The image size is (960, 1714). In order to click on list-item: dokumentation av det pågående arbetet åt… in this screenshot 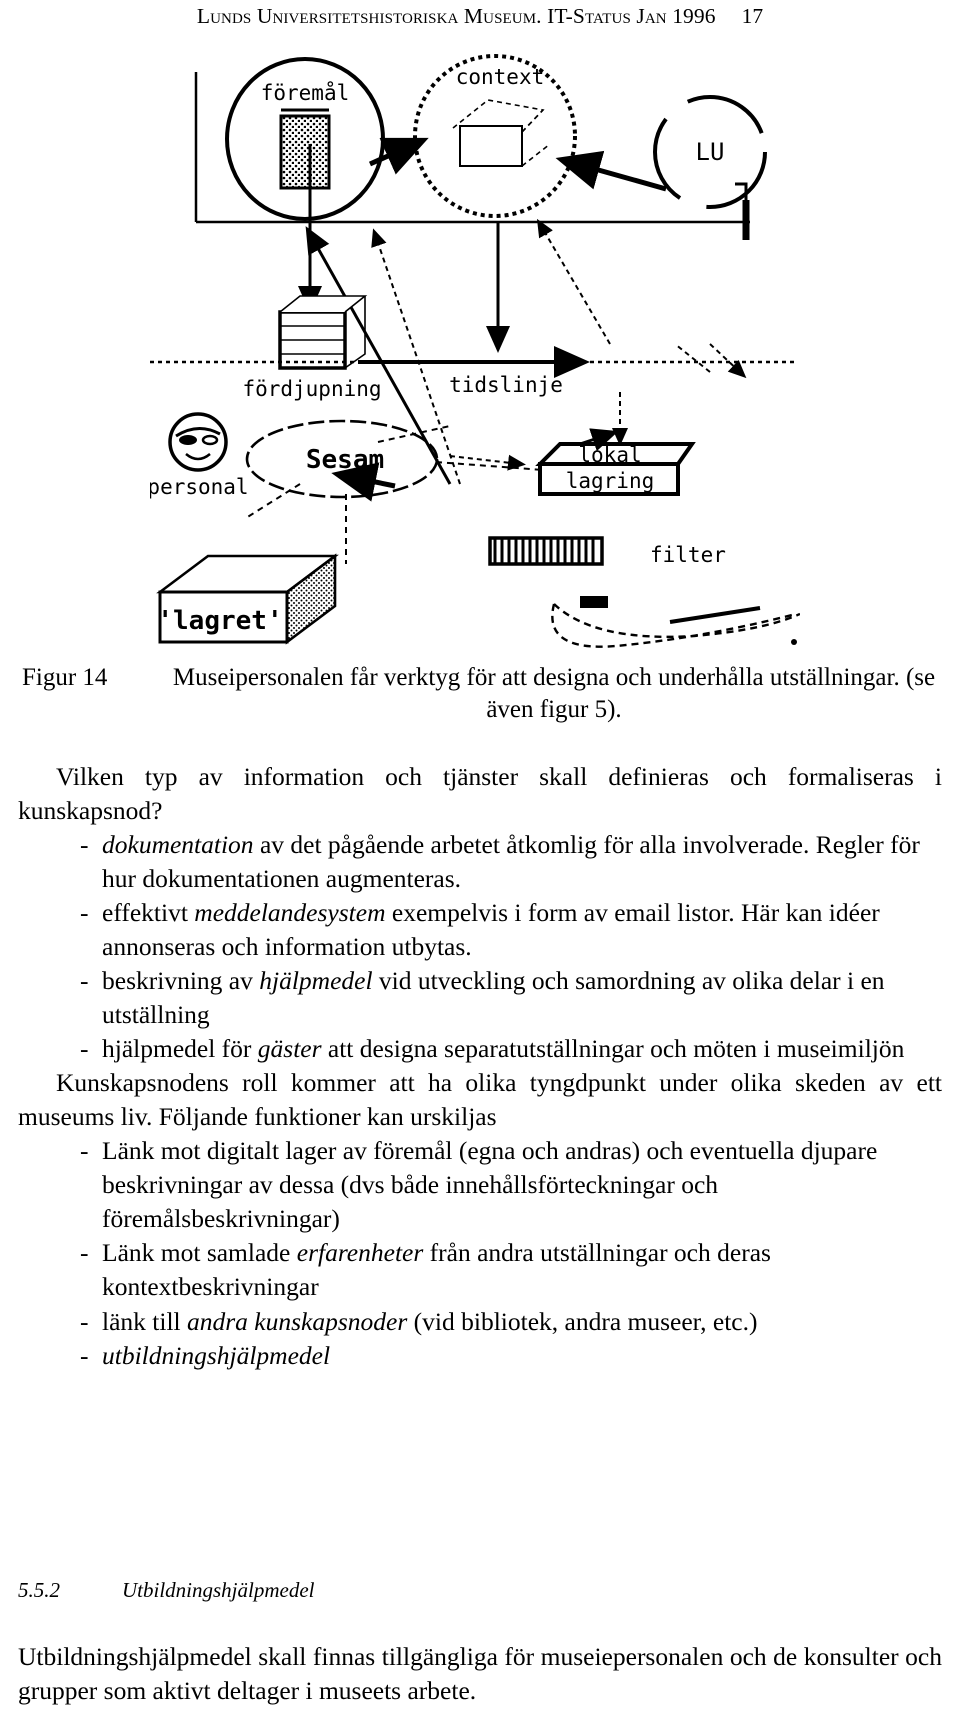, I will do `click(480, 862)`.